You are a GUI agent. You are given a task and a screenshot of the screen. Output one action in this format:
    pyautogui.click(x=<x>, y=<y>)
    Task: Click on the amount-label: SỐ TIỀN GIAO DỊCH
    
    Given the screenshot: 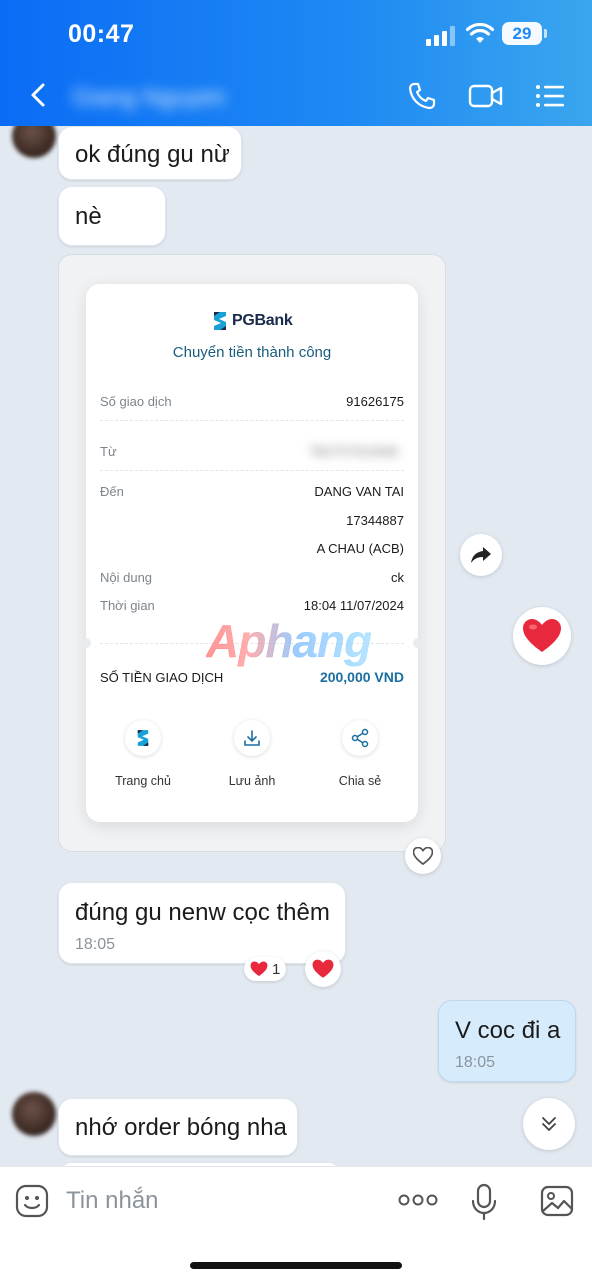 What is the action you would take?
    pyautogui.click(x=162, y=677)
    